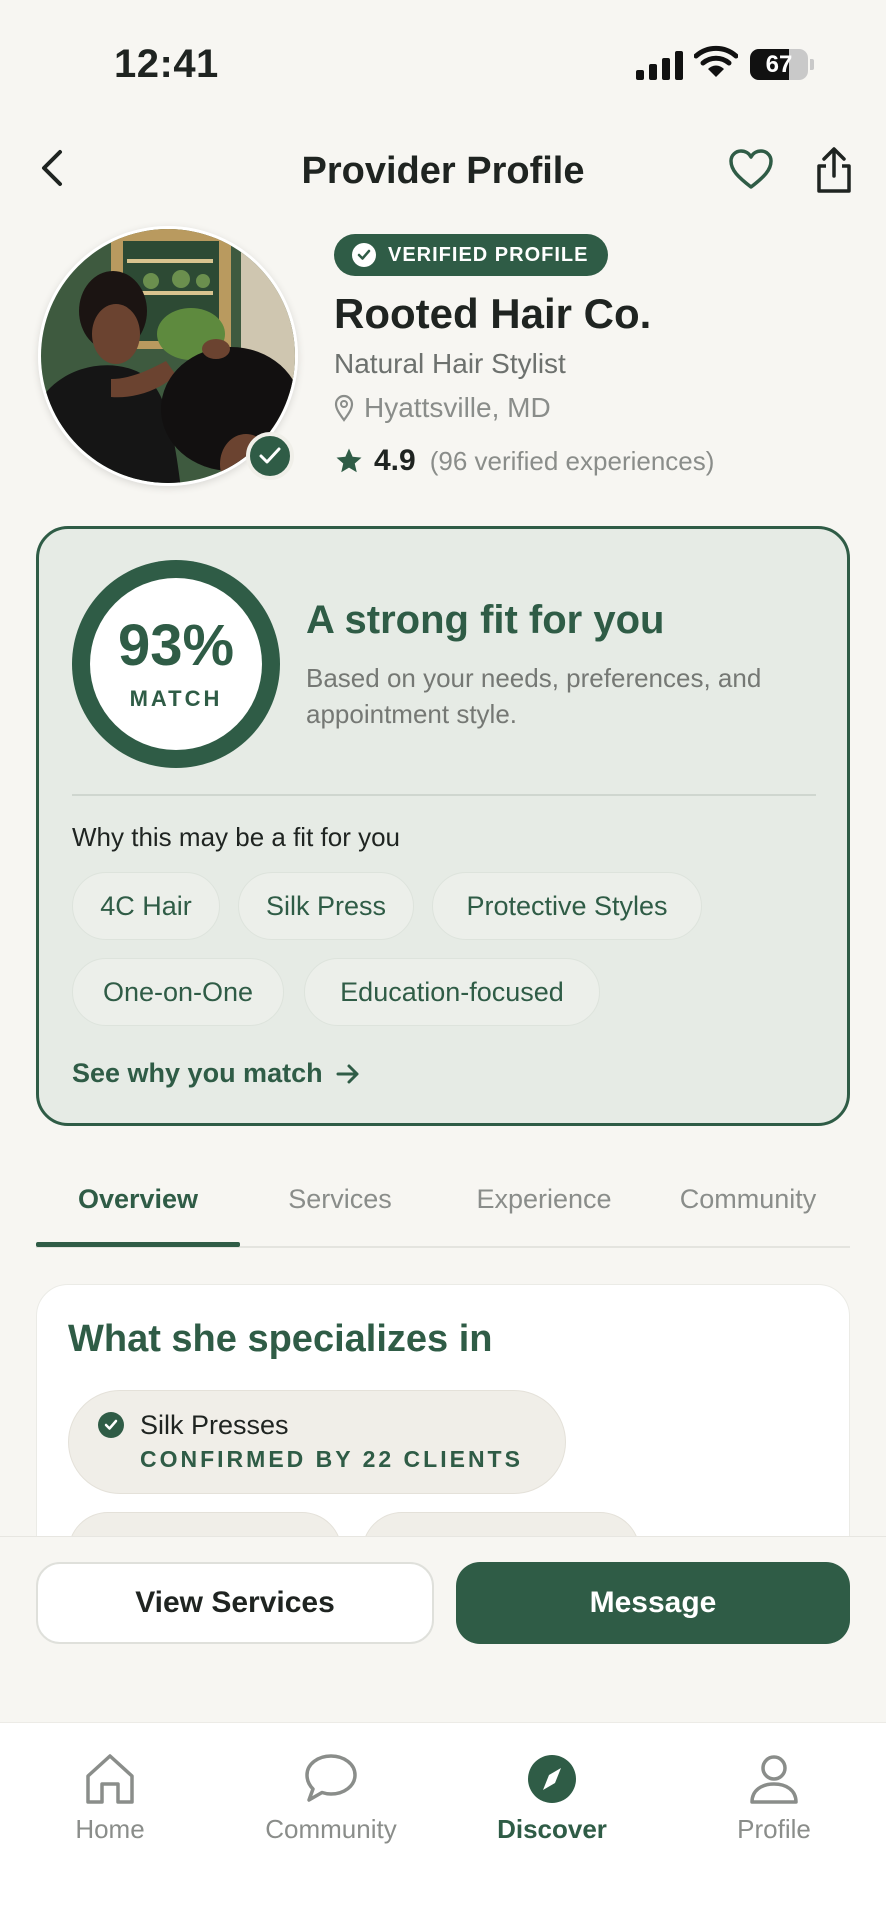  What do you see at coordinates (178, 992) in the screenshot?
I see `fit-chip: One-on-One` at bounding box center [178, 992].